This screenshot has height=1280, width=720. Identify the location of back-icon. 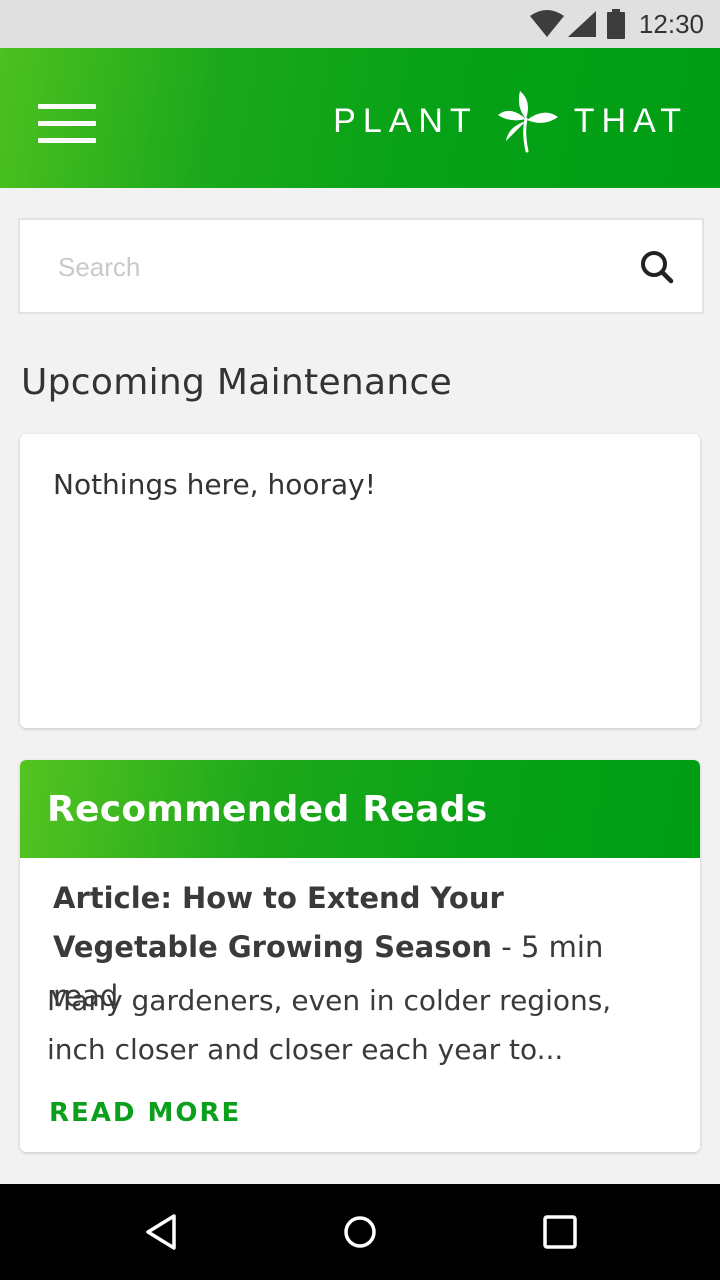
(162, 1232).